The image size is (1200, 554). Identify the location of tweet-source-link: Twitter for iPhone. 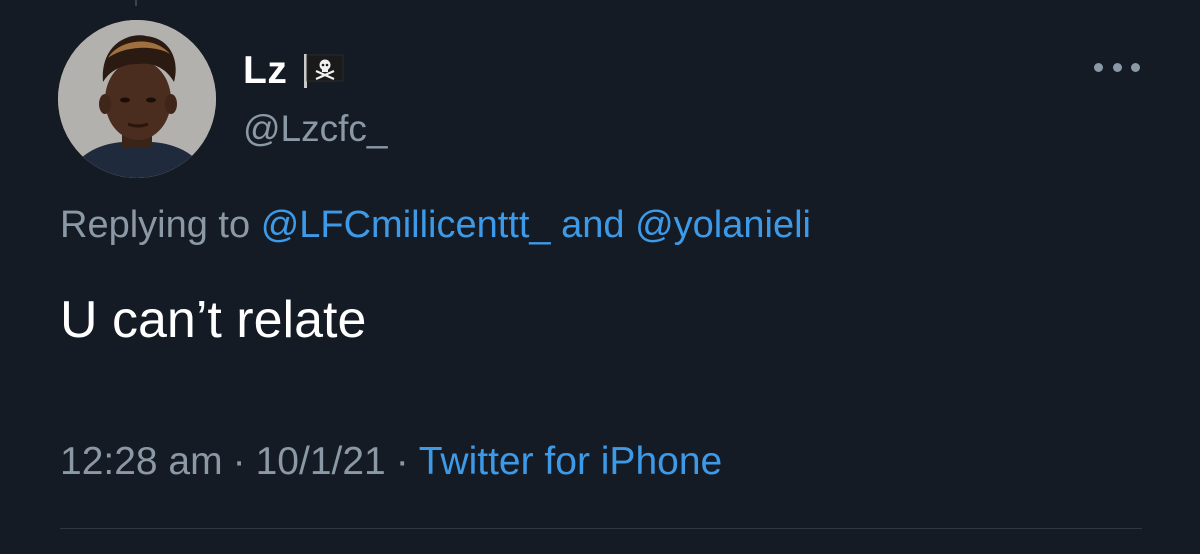
(570, 461).